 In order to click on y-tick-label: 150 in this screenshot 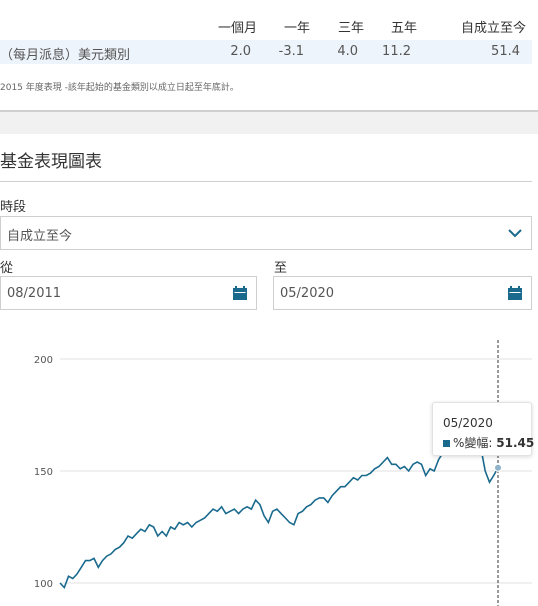, I will do `click(43, 472)`.